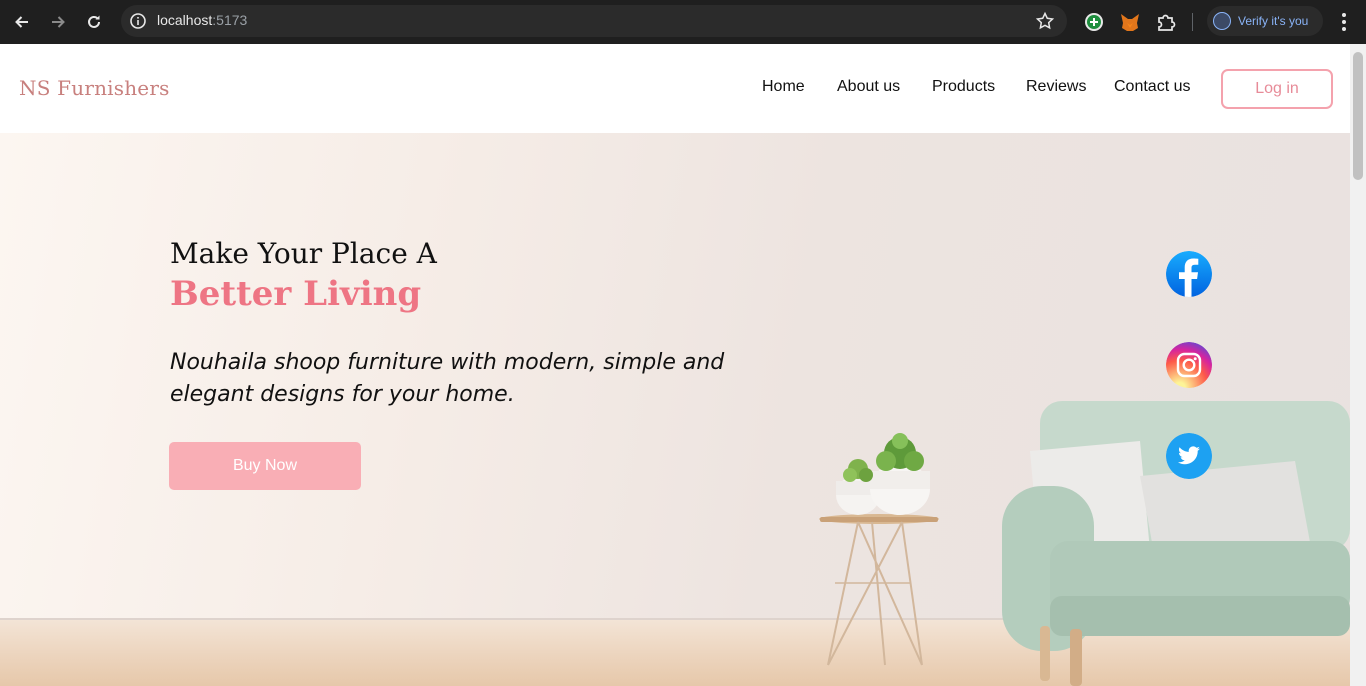 The image size is (1366, 686). Describe the element at coordinates (1152, 87) in the screenshot. I see `nav-link-contact-us: Contact us` at that location.